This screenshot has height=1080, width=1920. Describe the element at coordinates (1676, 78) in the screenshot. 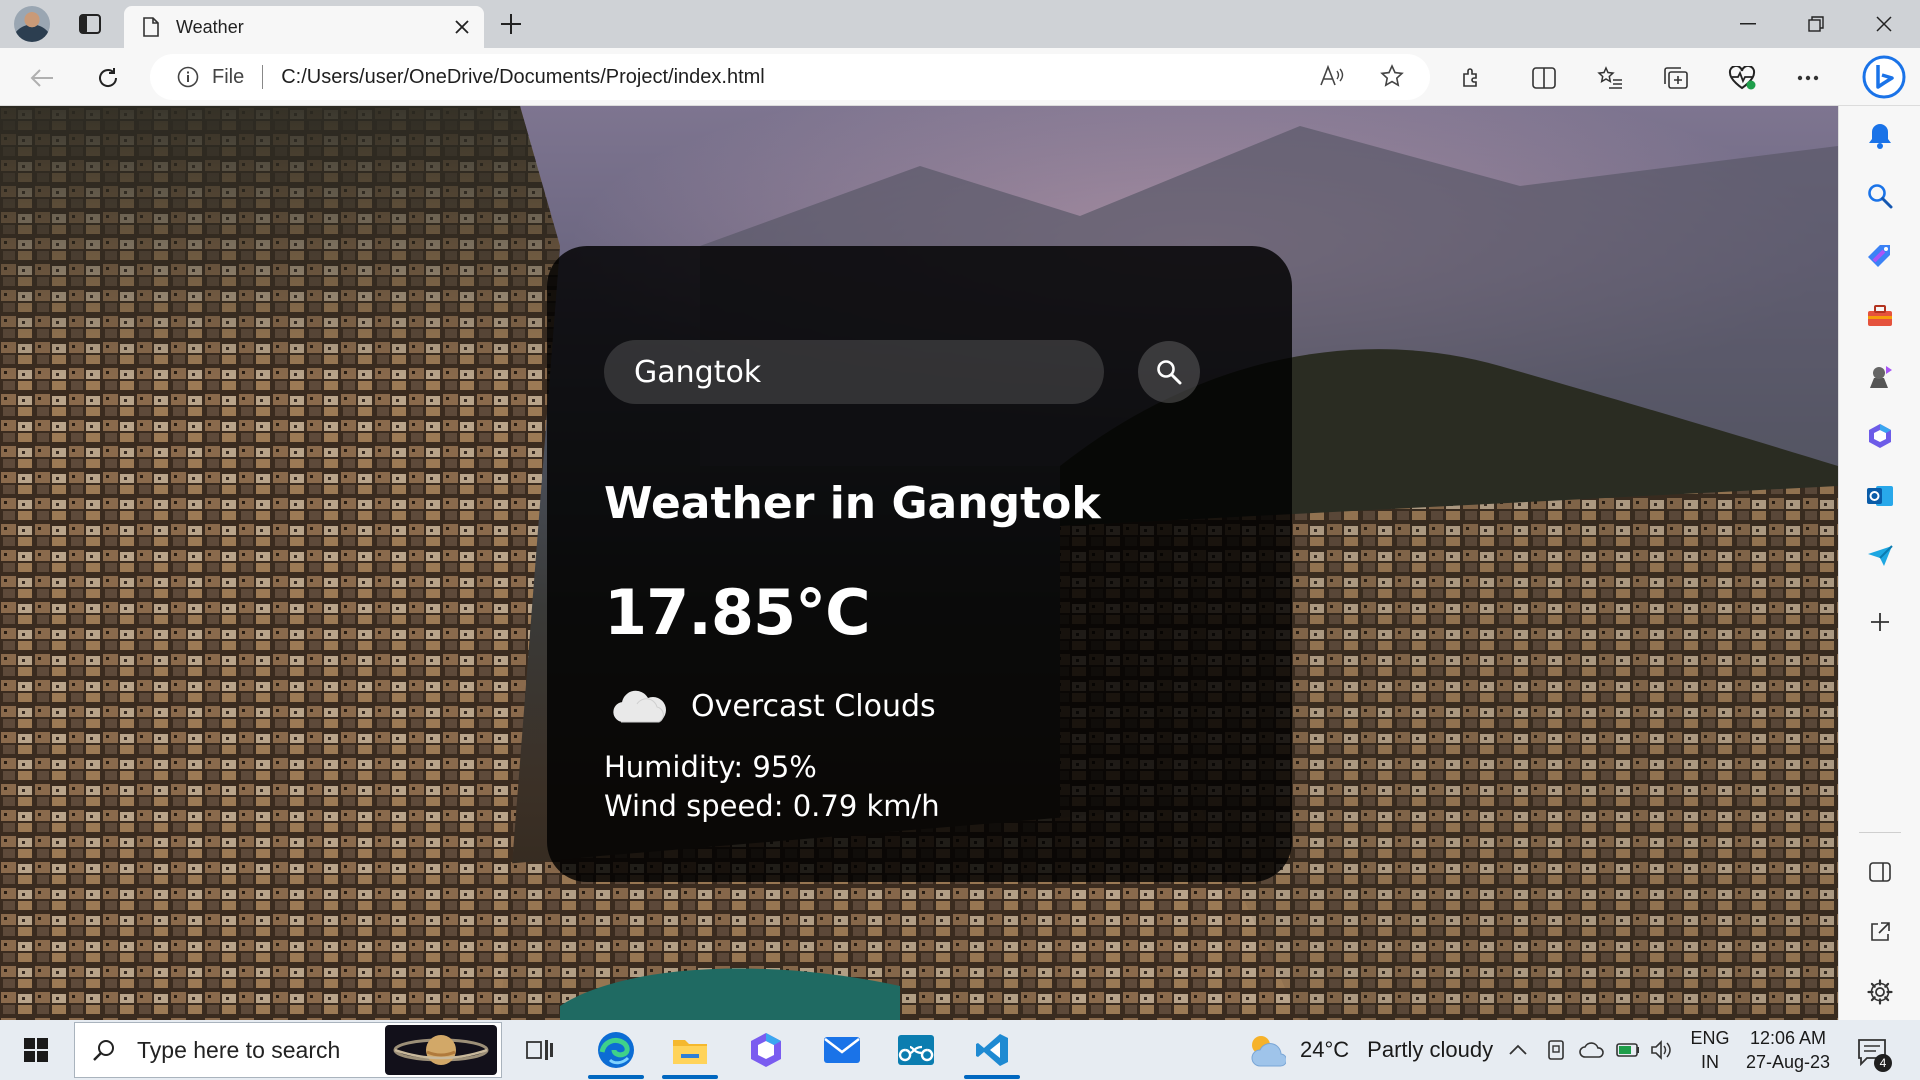

I see `collections-icon` at that location.